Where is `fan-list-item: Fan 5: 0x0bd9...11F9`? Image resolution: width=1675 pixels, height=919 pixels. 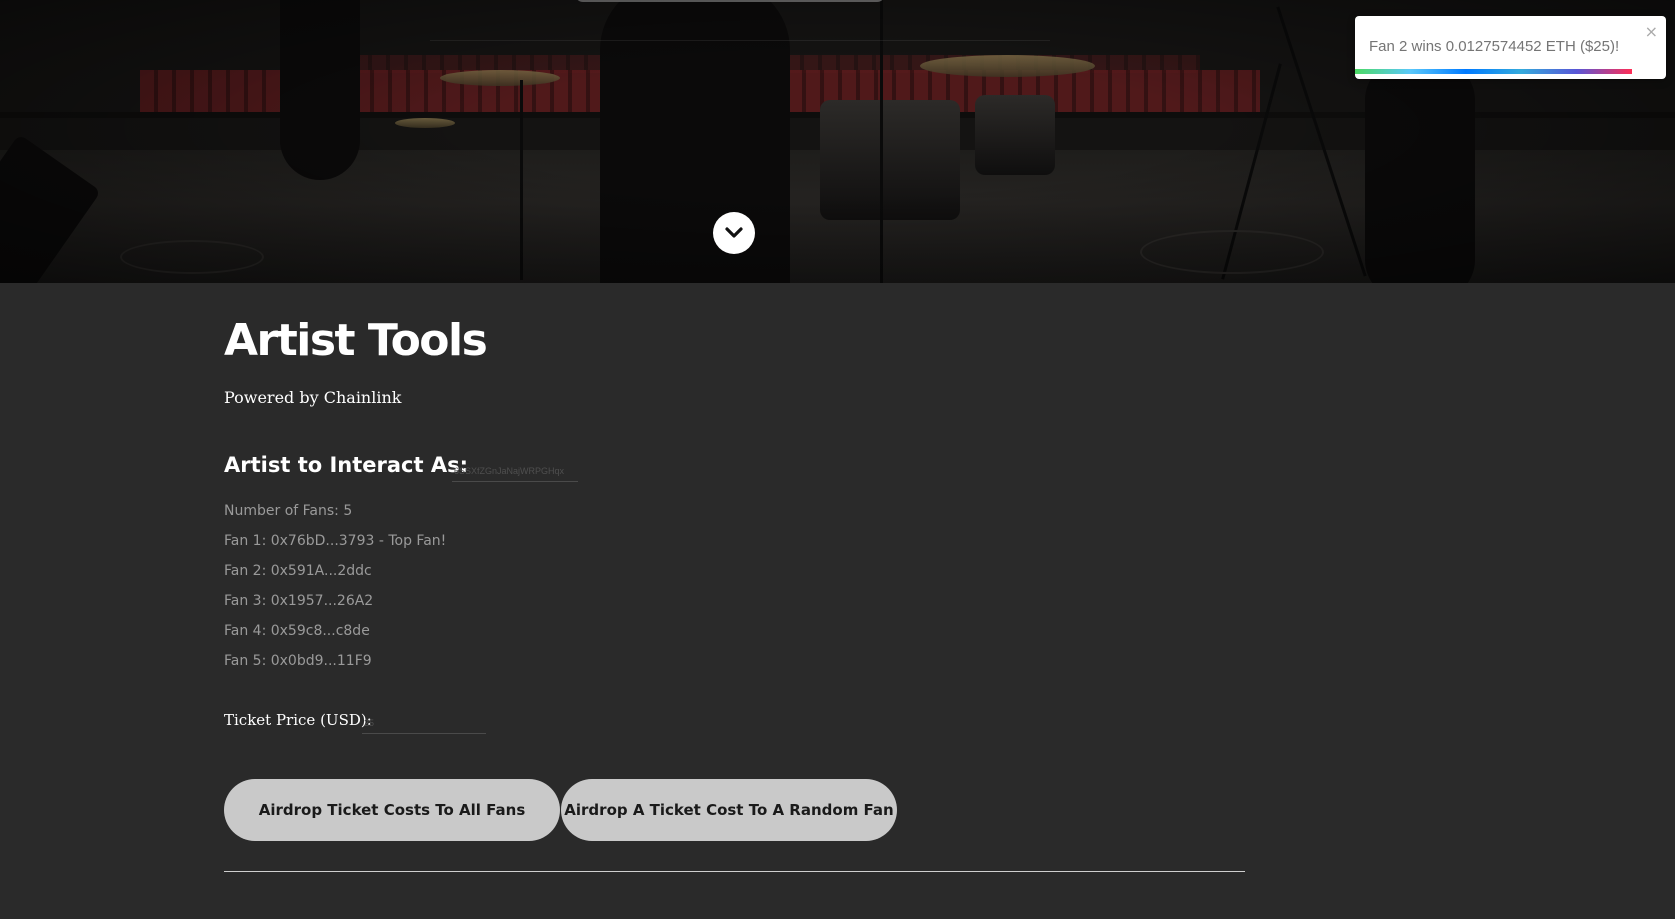 fan-list-item: Fan 5: 0x0bd9...11F9 is located at coordinates (298, 661).